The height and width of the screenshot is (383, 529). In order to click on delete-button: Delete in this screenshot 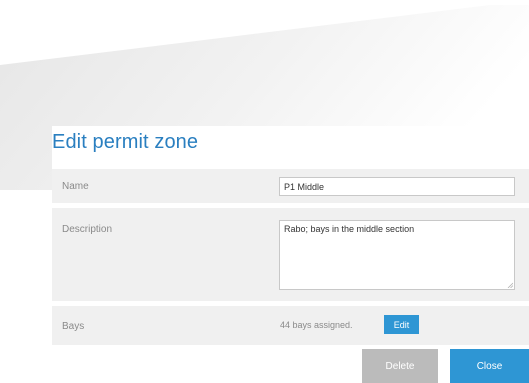, I will do `click(400, 366)`.